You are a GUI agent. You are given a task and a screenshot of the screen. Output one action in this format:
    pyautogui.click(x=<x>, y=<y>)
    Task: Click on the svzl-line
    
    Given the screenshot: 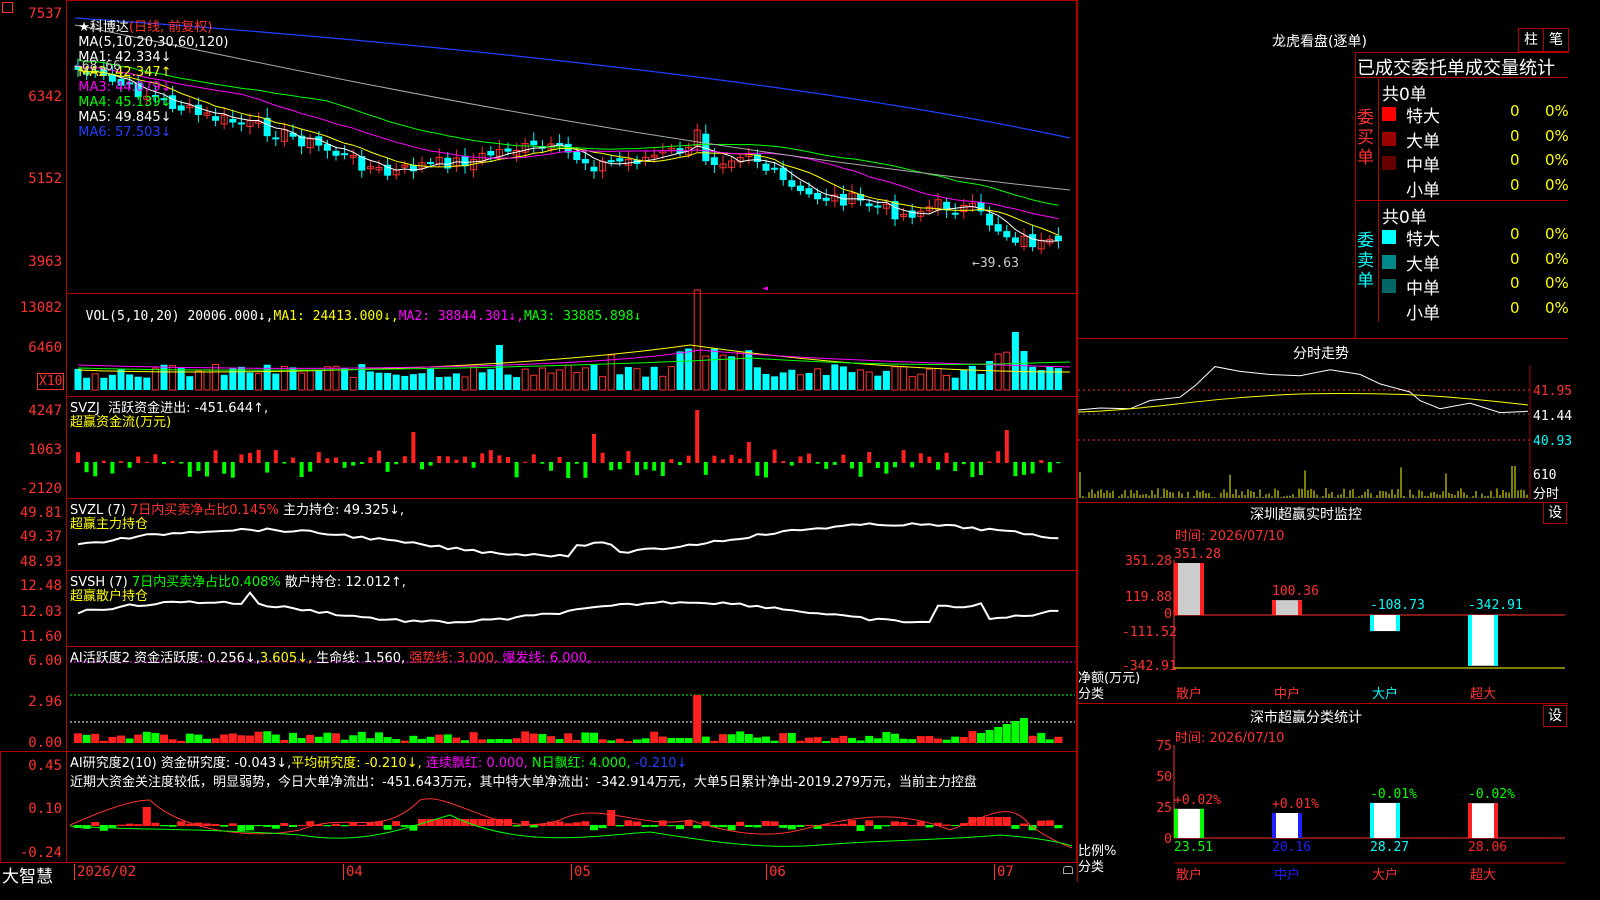 What is the action you would take?
    pyautogui.click(x=568, y=540)
    